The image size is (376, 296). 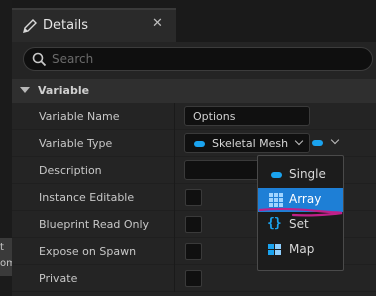 I want to click on instance-editable-label: Instance Editable, so click(x=87, y=197).